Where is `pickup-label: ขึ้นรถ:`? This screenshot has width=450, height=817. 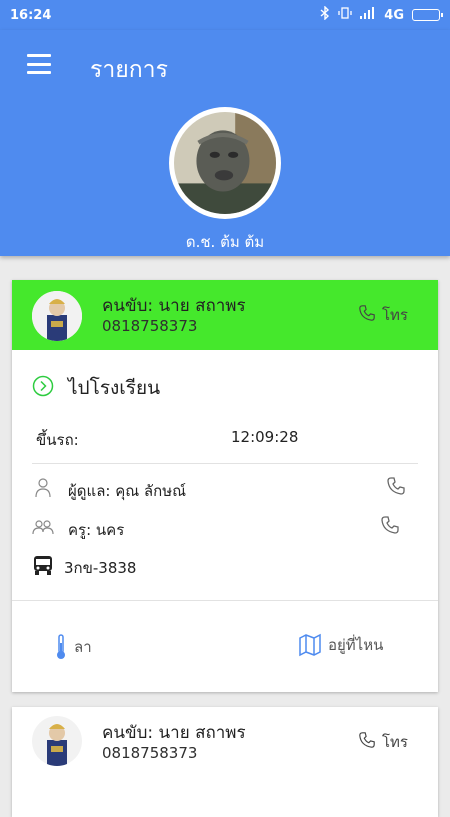
pickup-label: ขึ้นรถ: is located at coordinates (57, 440).